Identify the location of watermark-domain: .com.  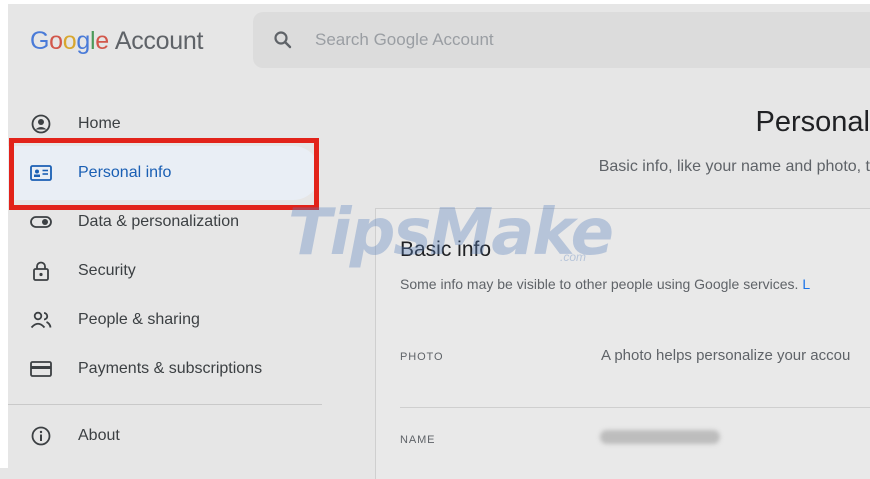
(573, 257).